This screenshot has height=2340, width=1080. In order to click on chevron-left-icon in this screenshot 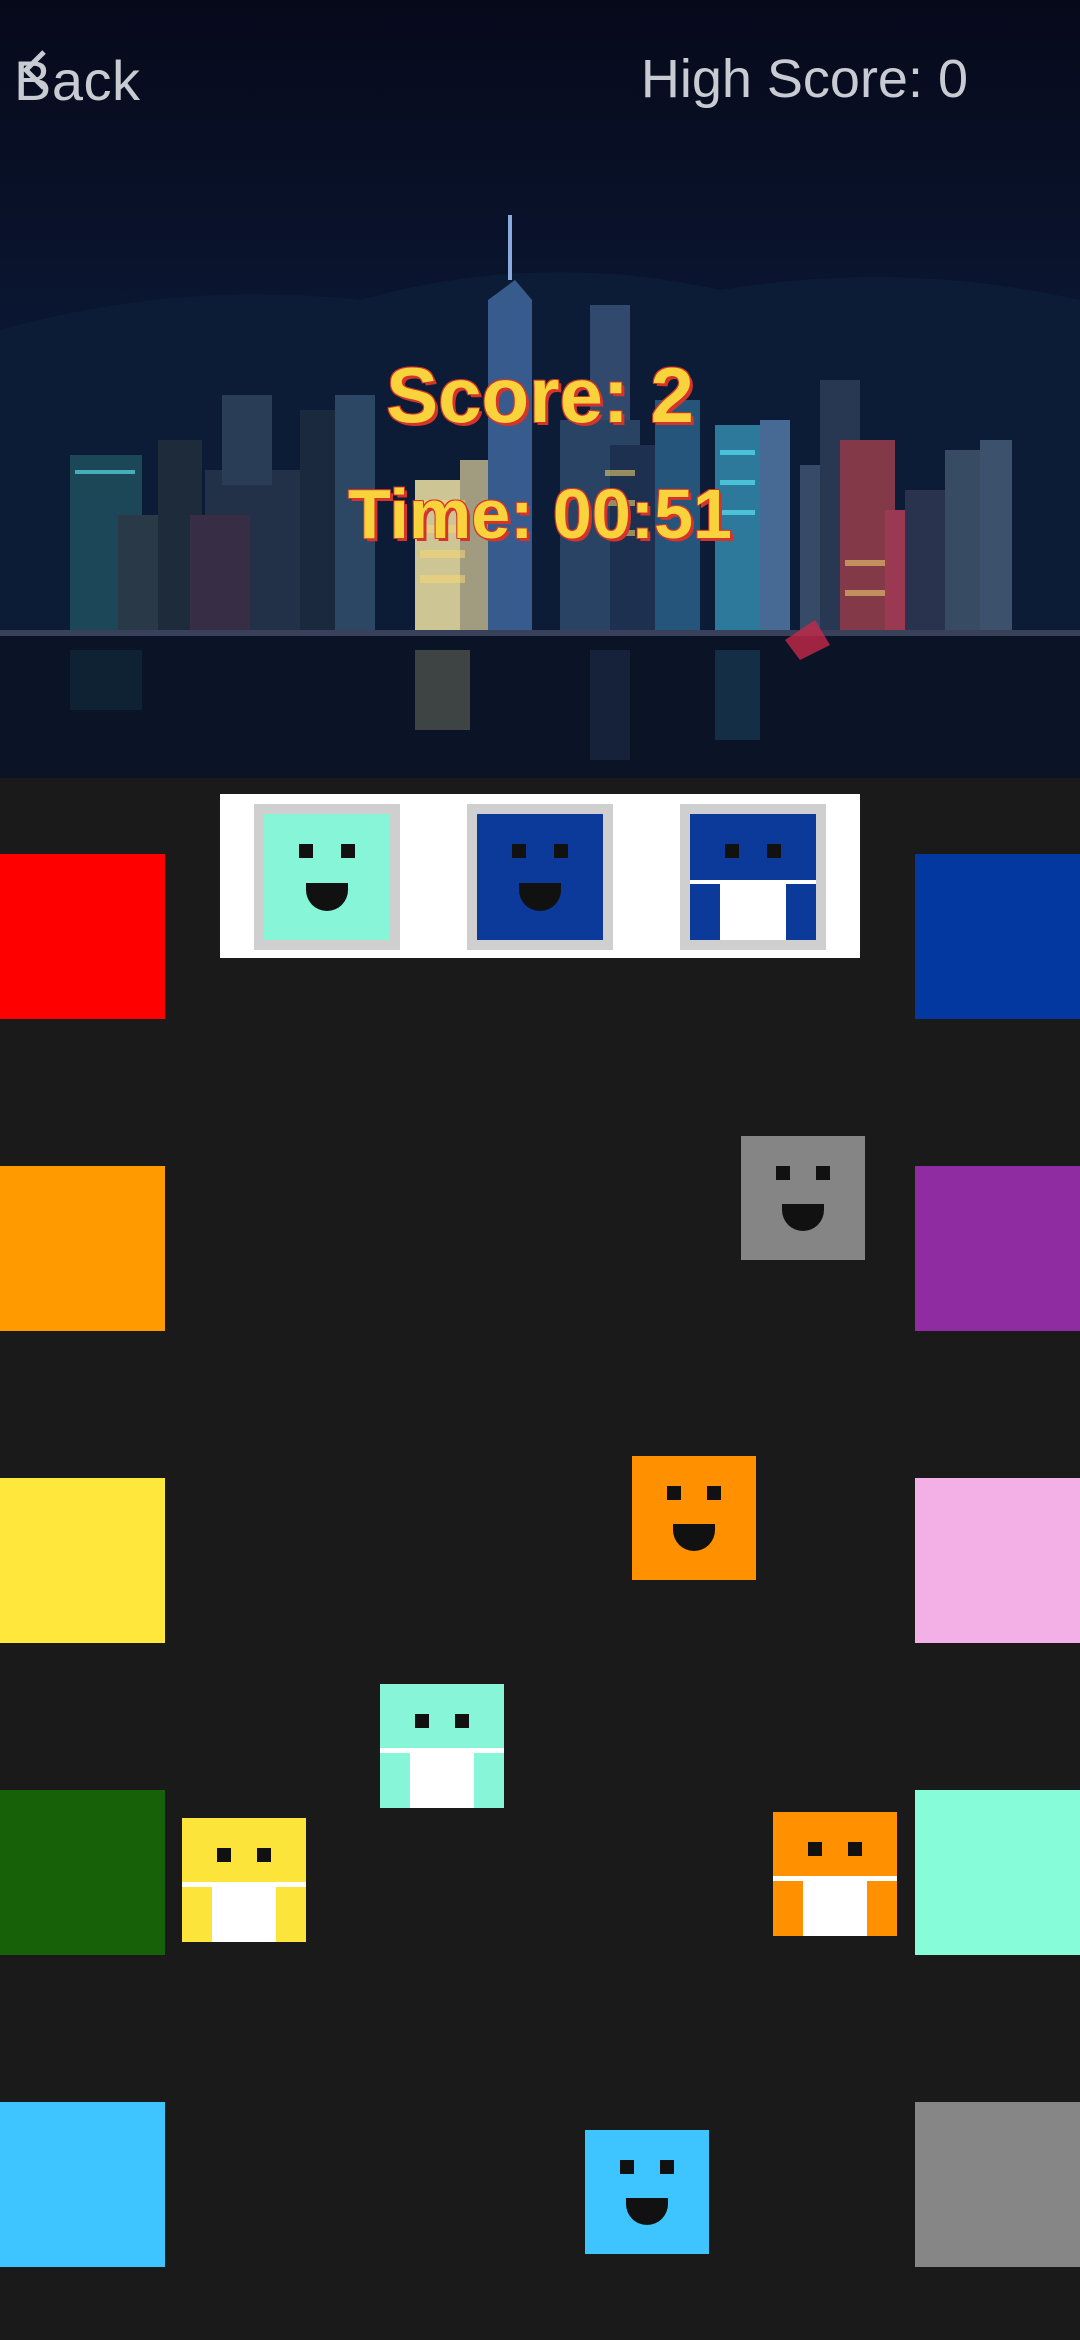, I will do `click(34, 70)`.